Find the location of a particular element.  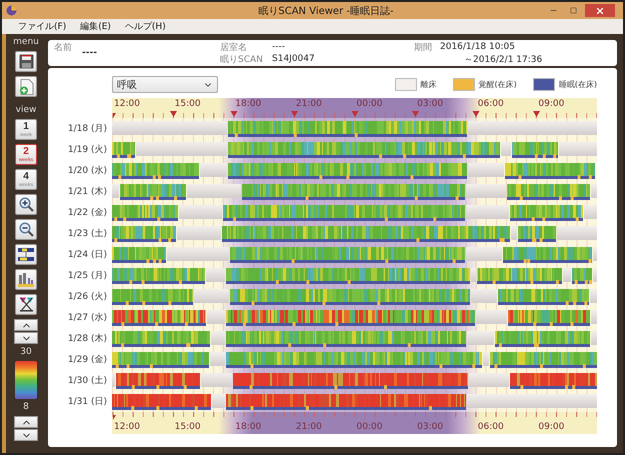

field-value: ～2016/2/1 17:36 is located at coordinates (503, 60).